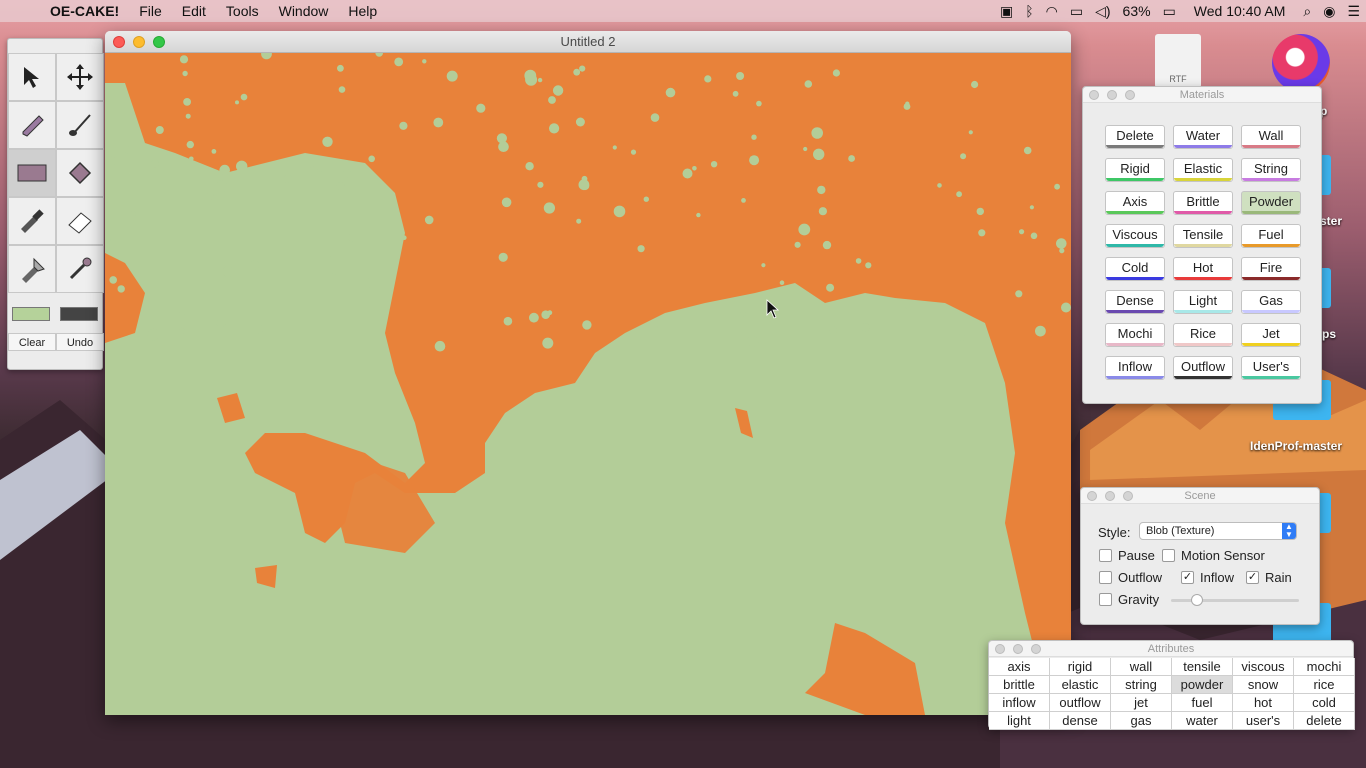  I want to click on eraser-icon, so click(80, 221).